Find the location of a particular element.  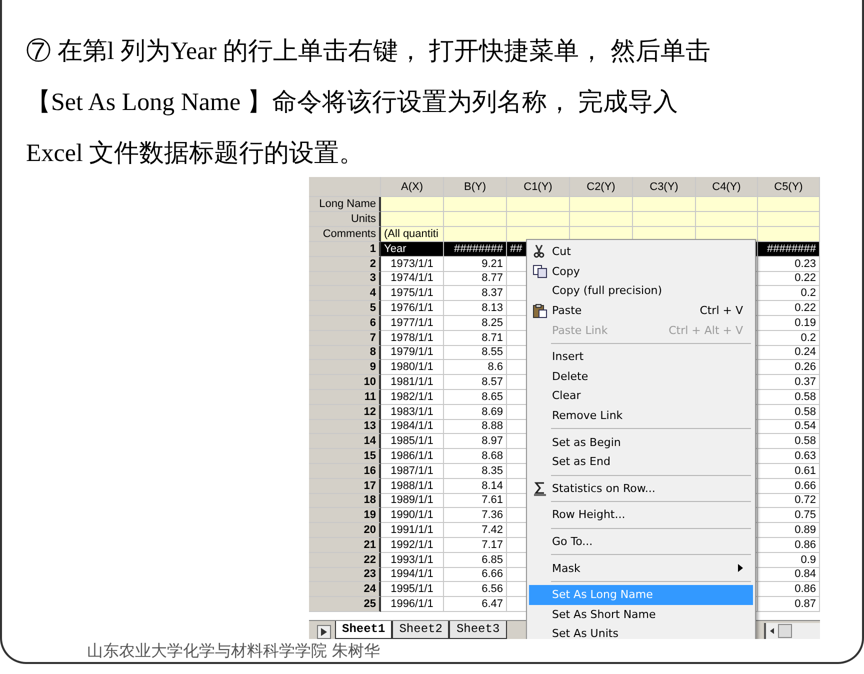

menu-item: Copy (full precision) is located at coordinates (641, 291).